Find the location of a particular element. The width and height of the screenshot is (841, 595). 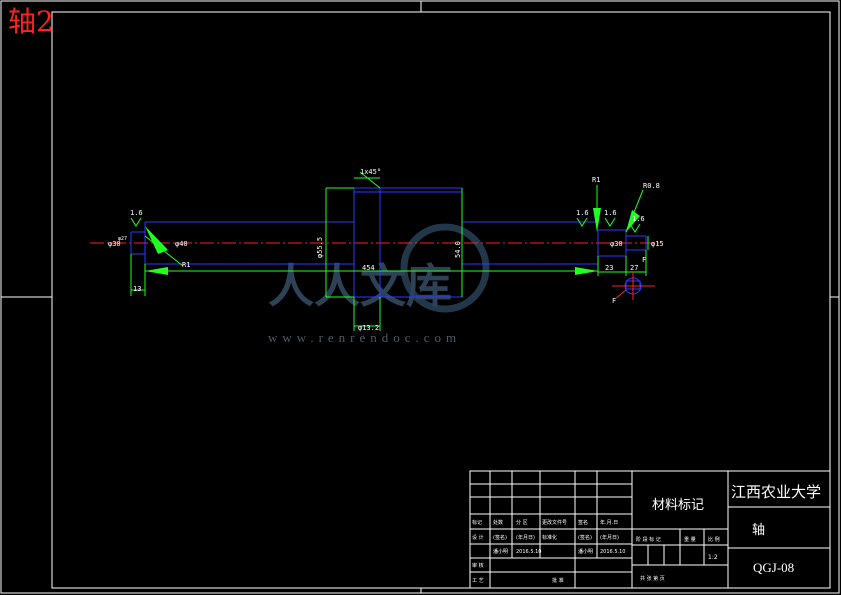

watermark-logo: 人人文库 is located at coordinates (379, 268).